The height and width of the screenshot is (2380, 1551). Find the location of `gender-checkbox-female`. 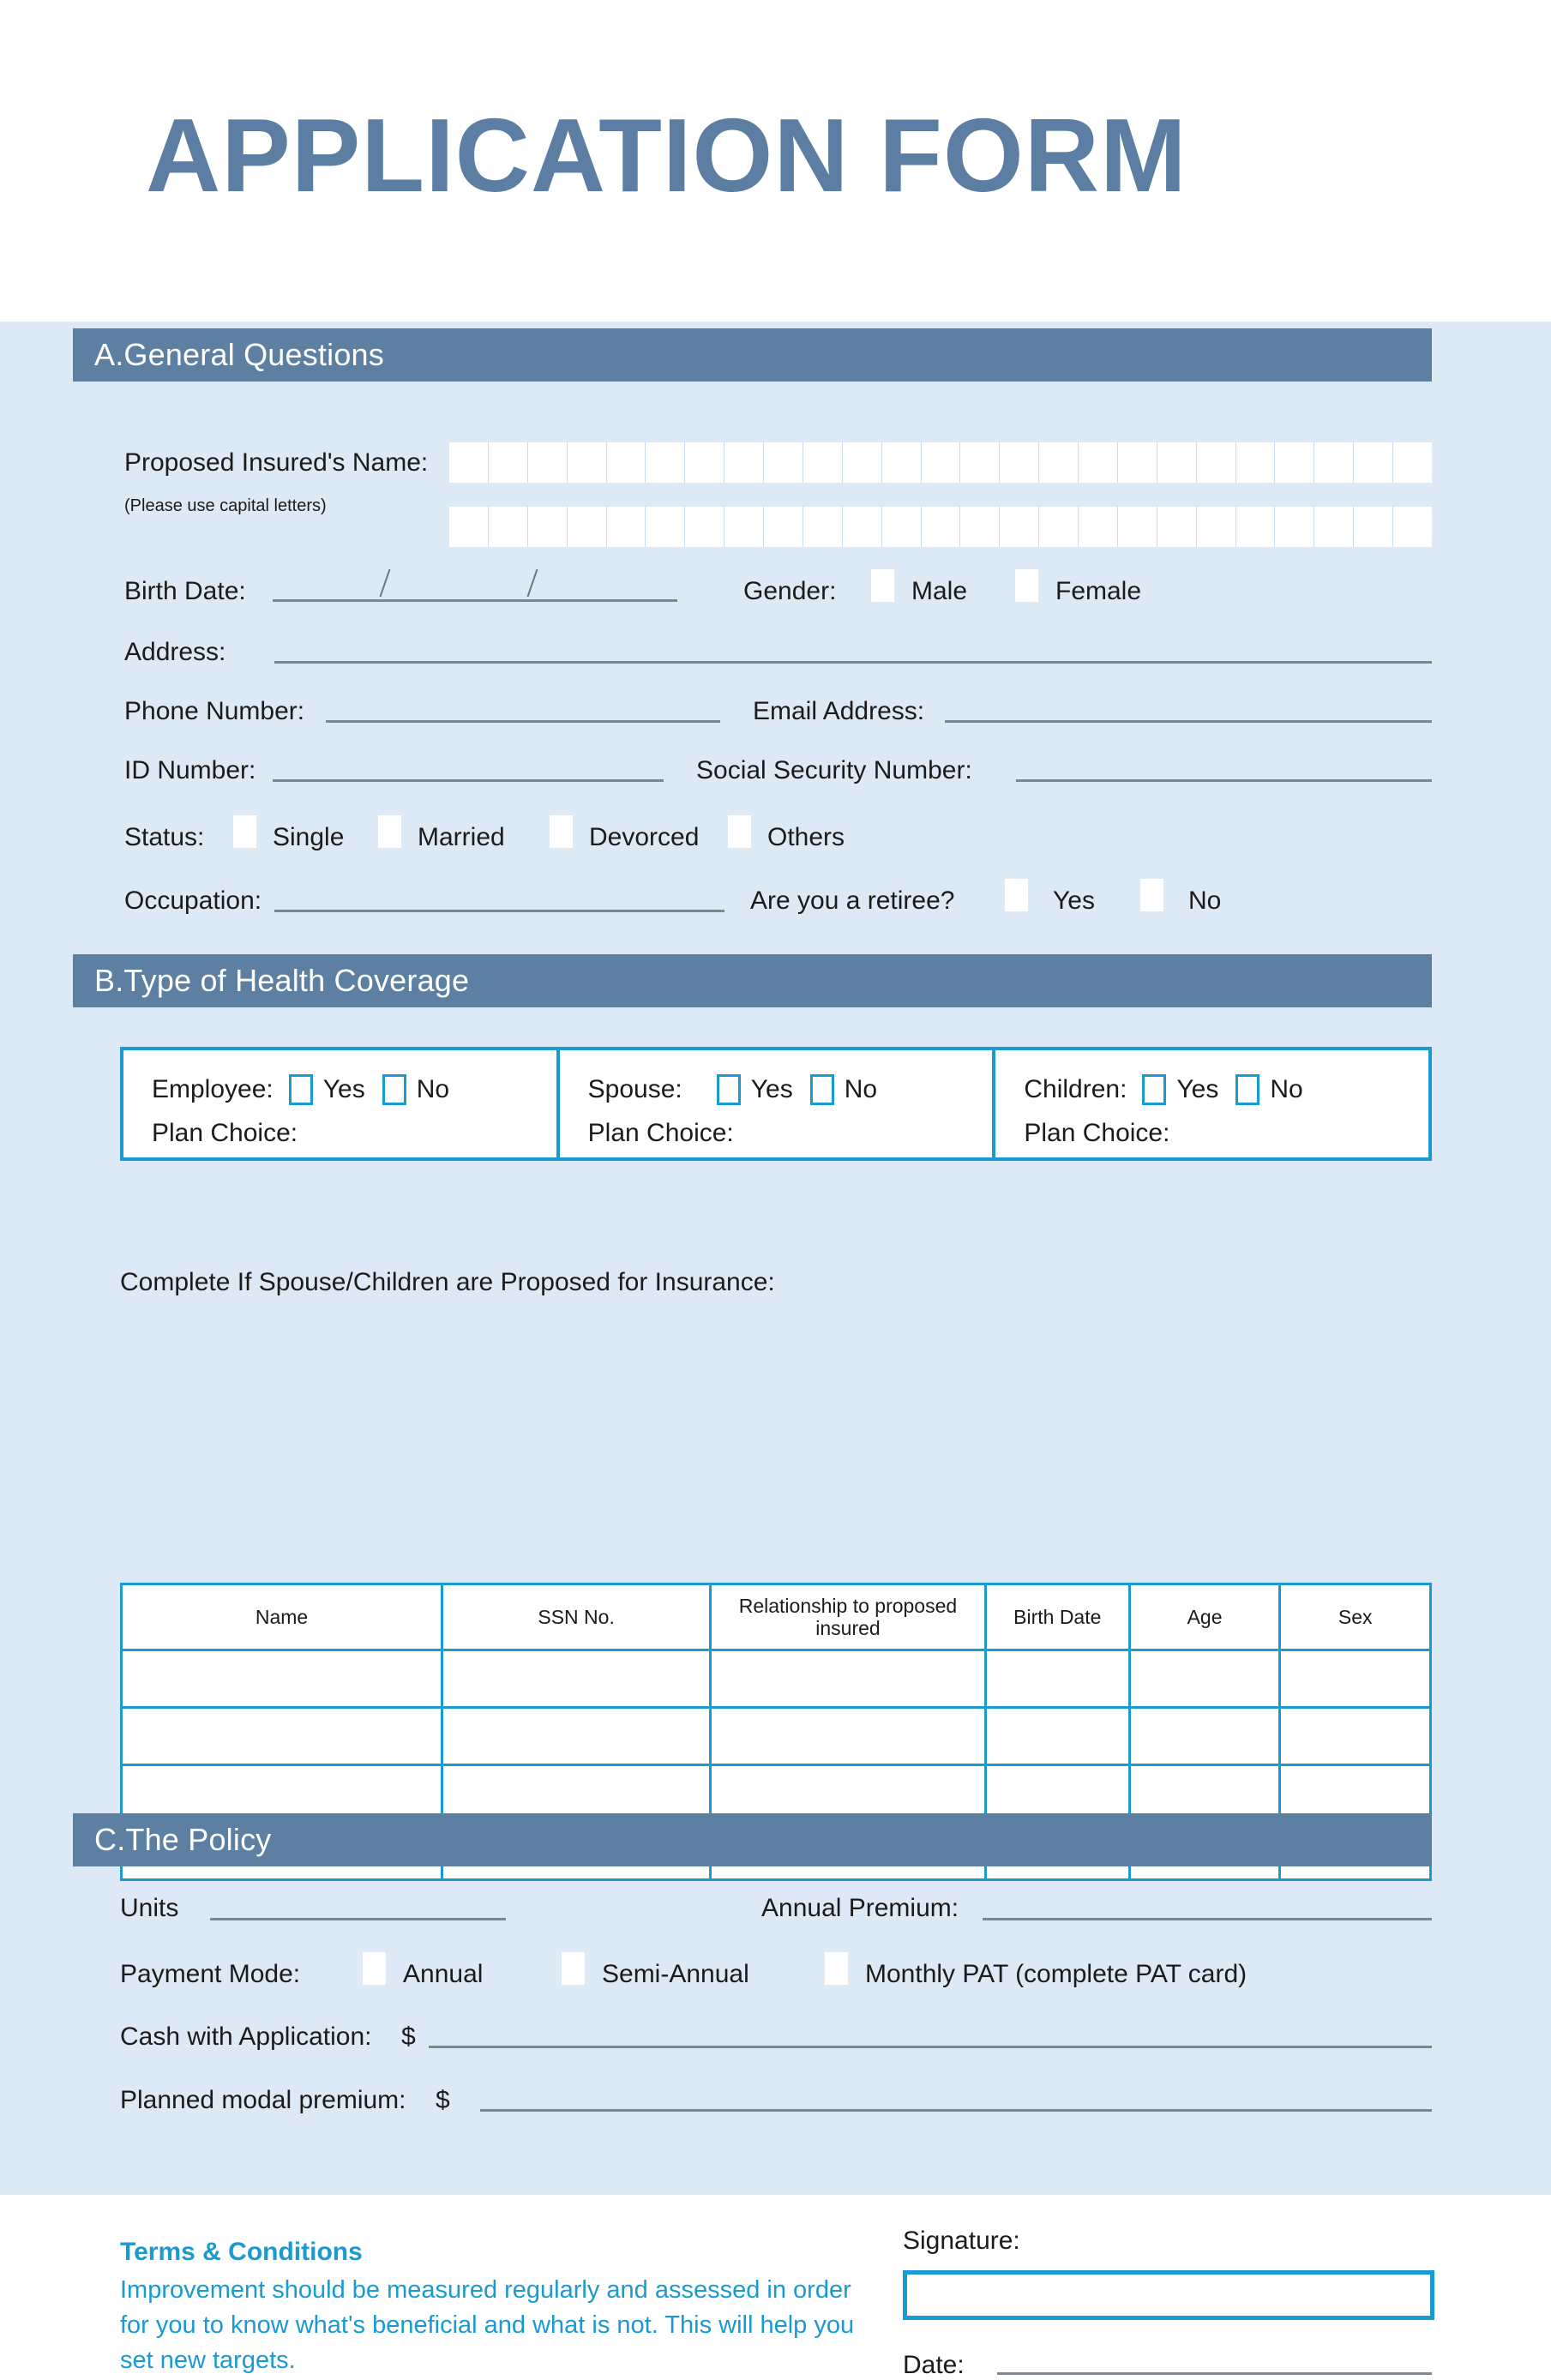

gender-checkbox-female is located at coordinates (1026, 586).